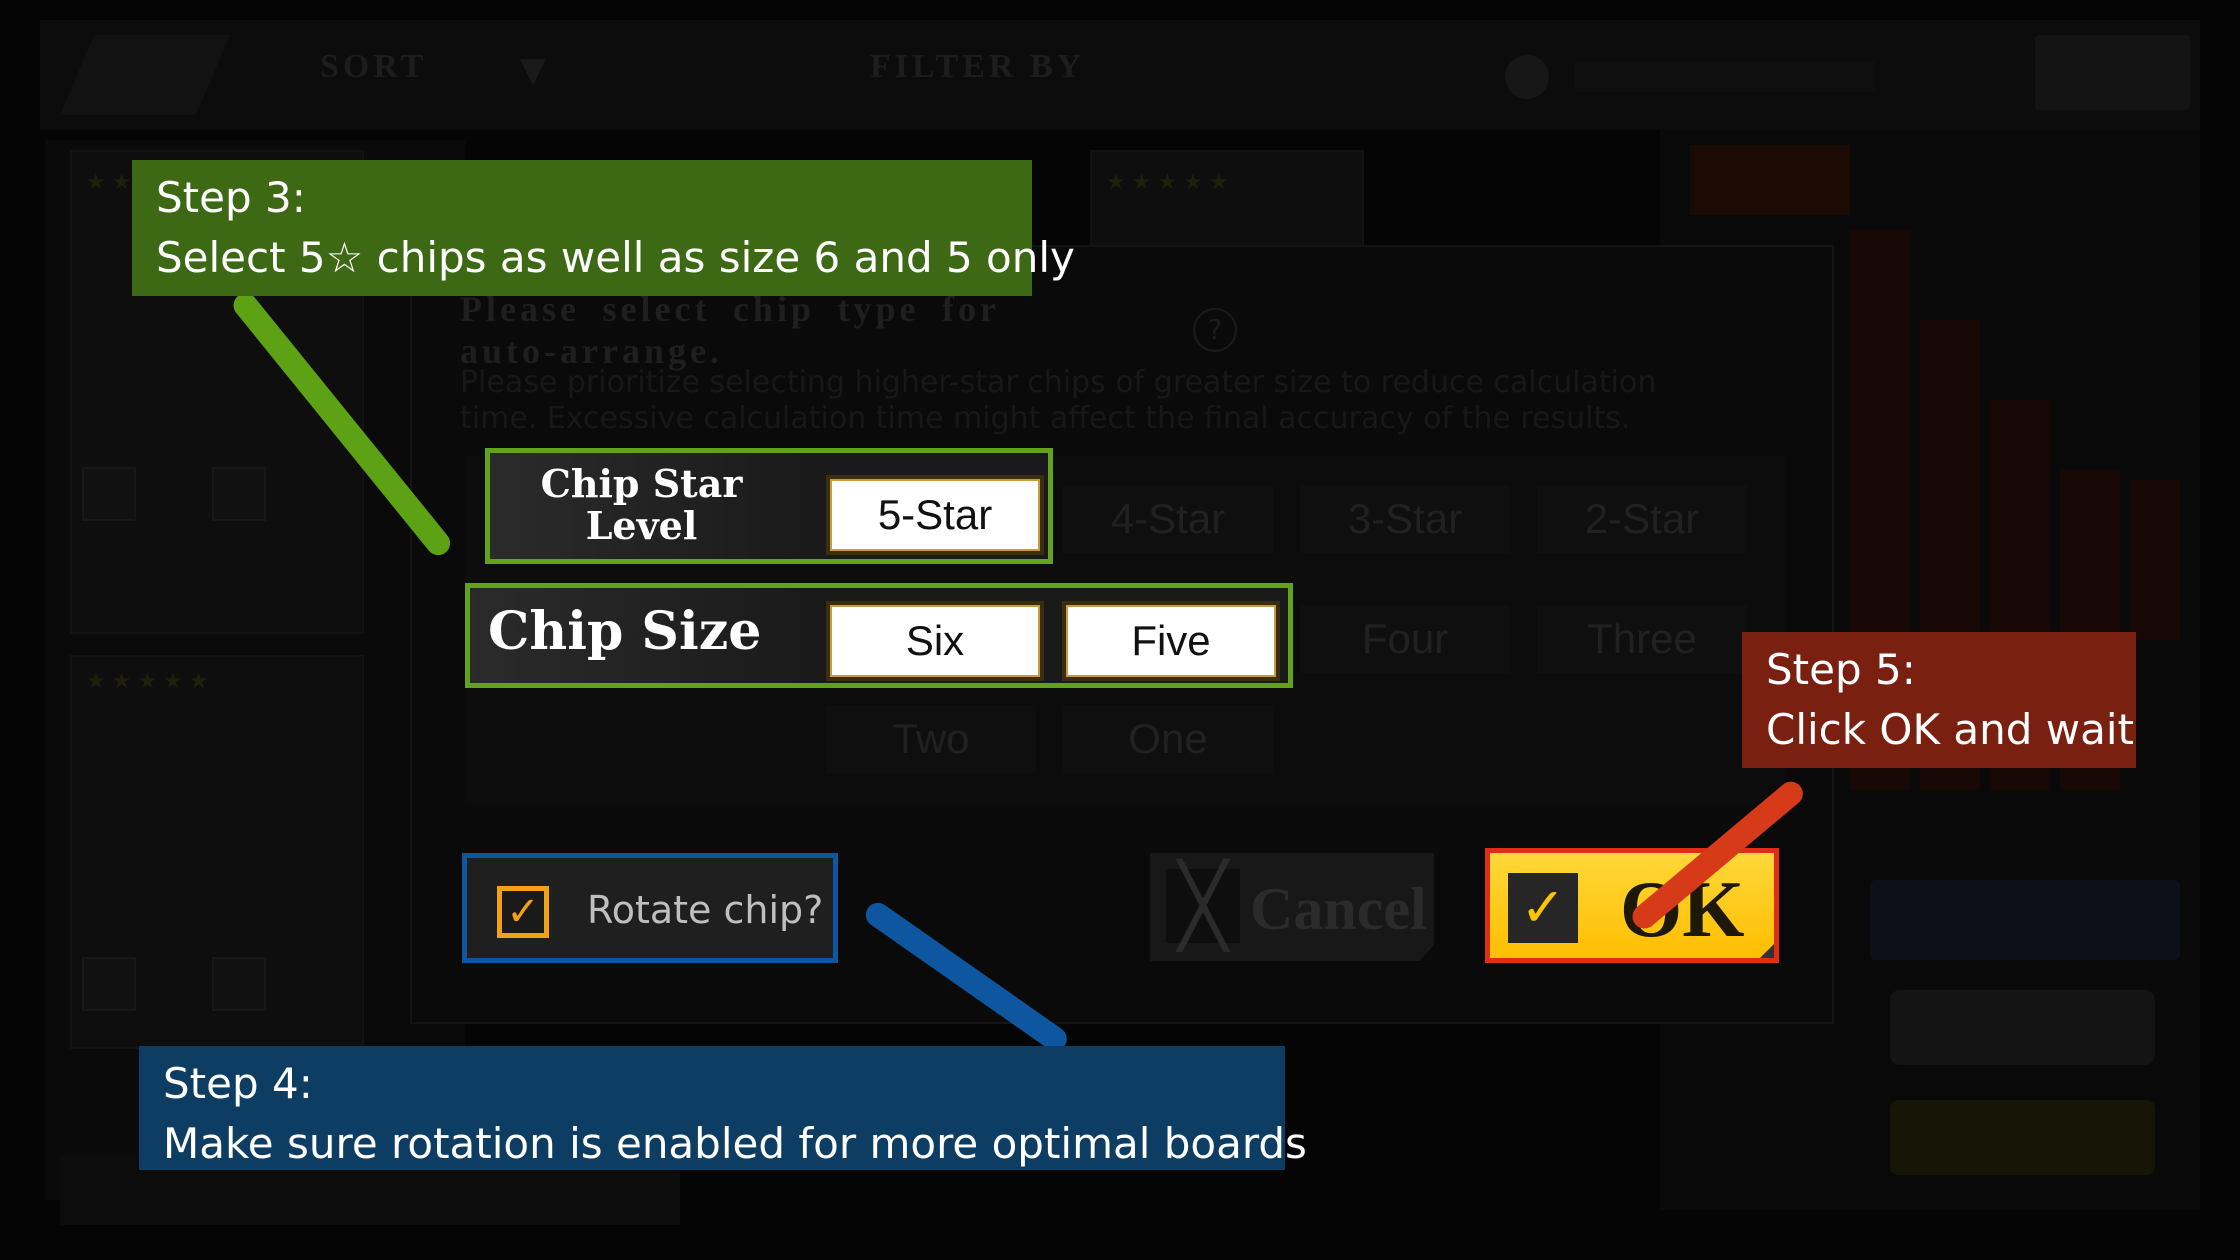  What do you see at coordinates (2022, 1137) in the screenshot?
I see `board-primary-button` at bounding box center [2022, 1137].